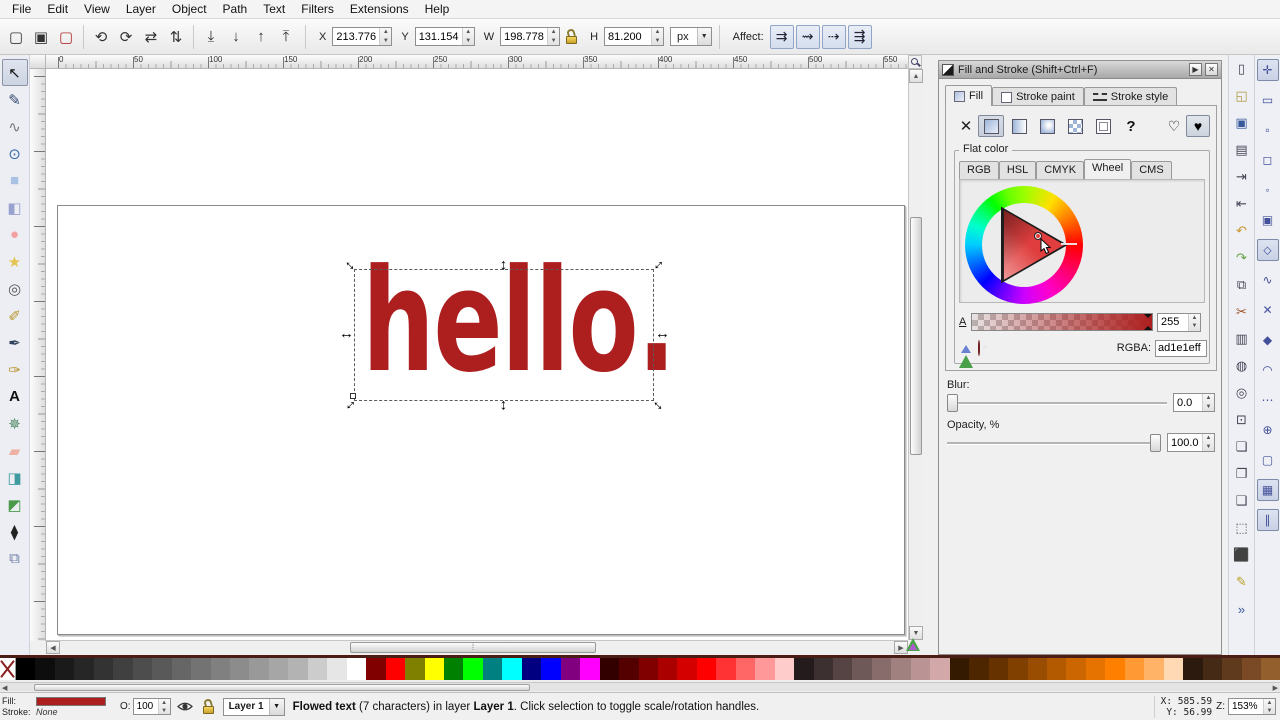  I want to click on unknown-paint-button: ?, so click(1131, 126).